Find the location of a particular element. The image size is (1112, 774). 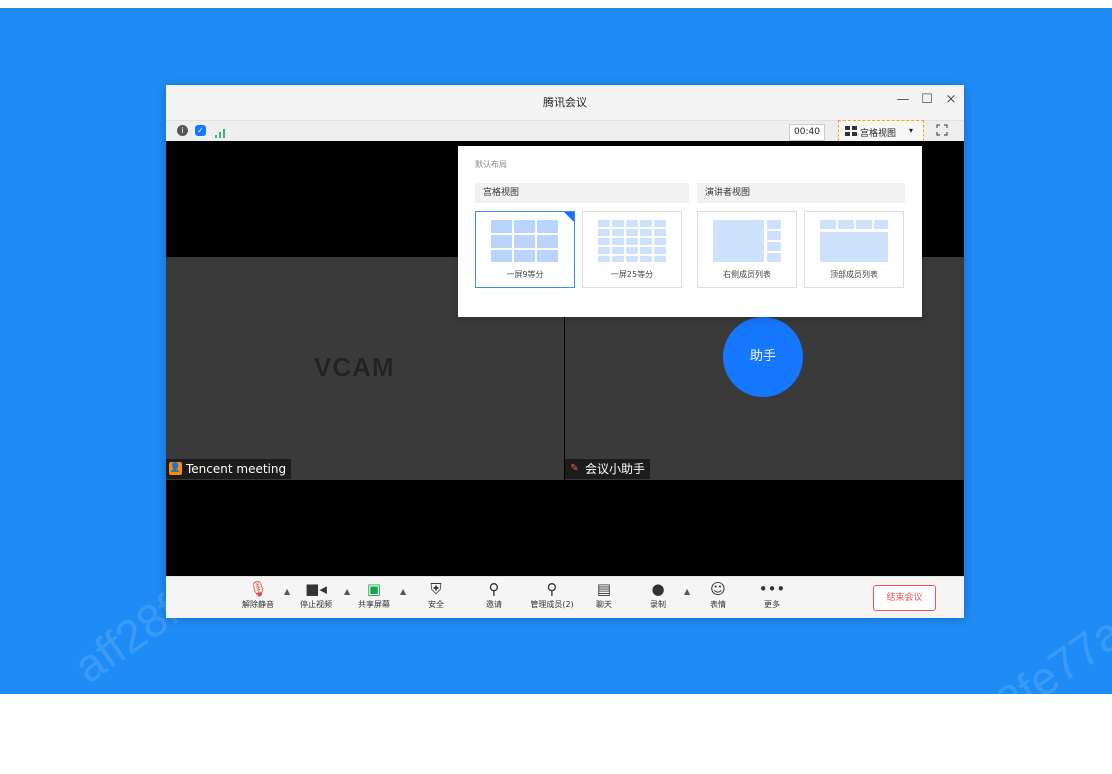

close-button: × is located at coordinates (951, 99).